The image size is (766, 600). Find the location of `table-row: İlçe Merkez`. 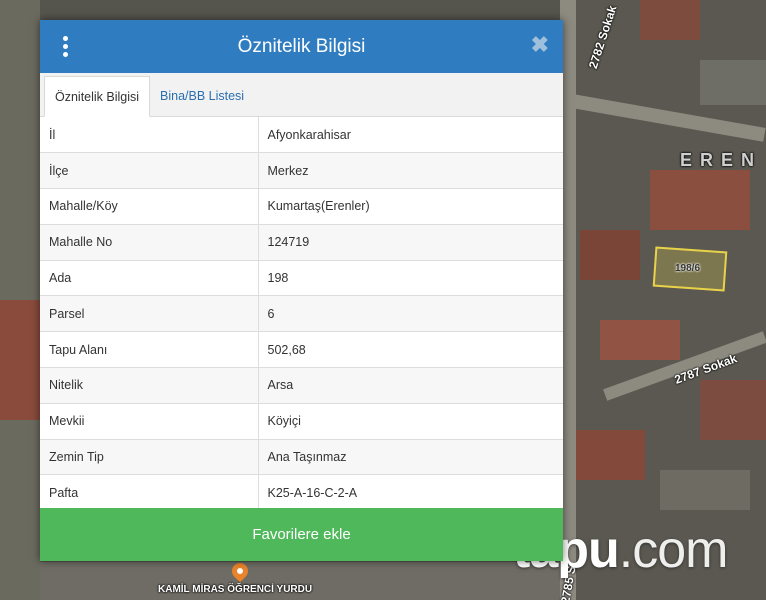

table-row: İlçe Merkez is located at coordinates (301, 171).